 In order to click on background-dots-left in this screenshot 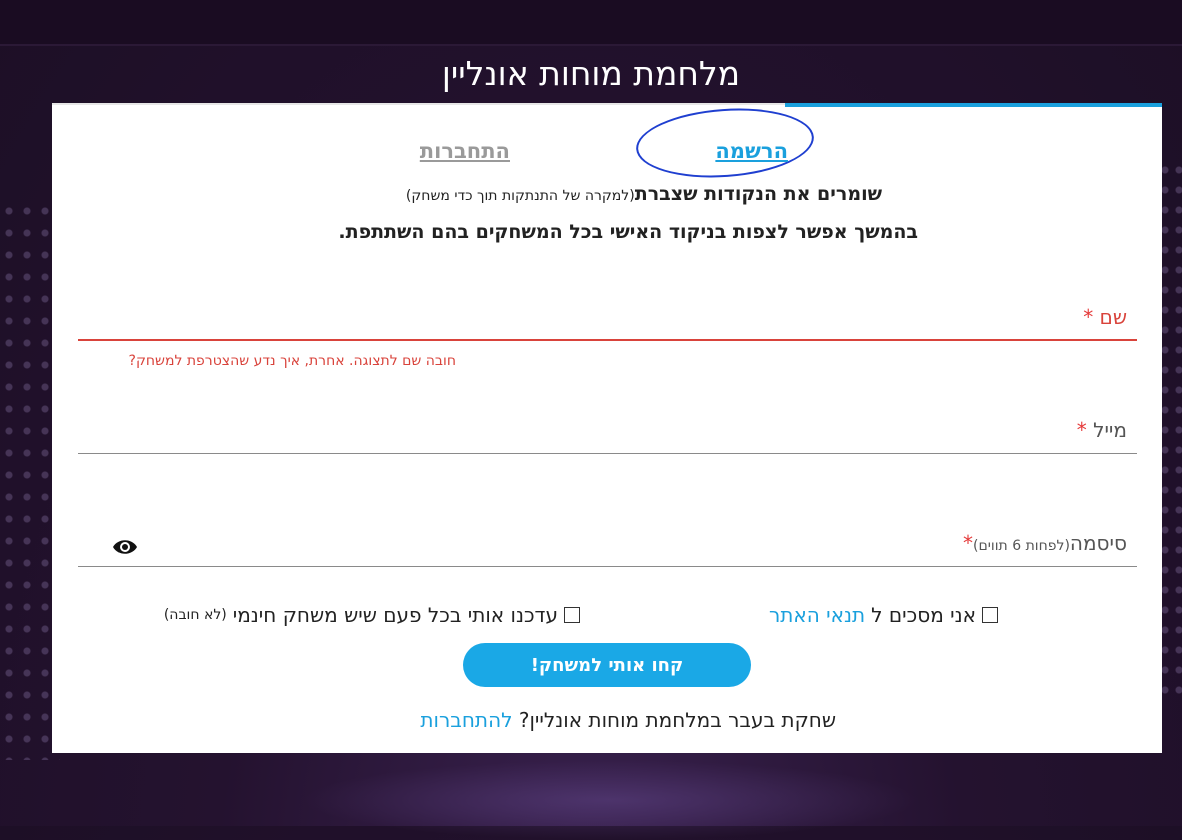, I will do `click(30, 480)`.